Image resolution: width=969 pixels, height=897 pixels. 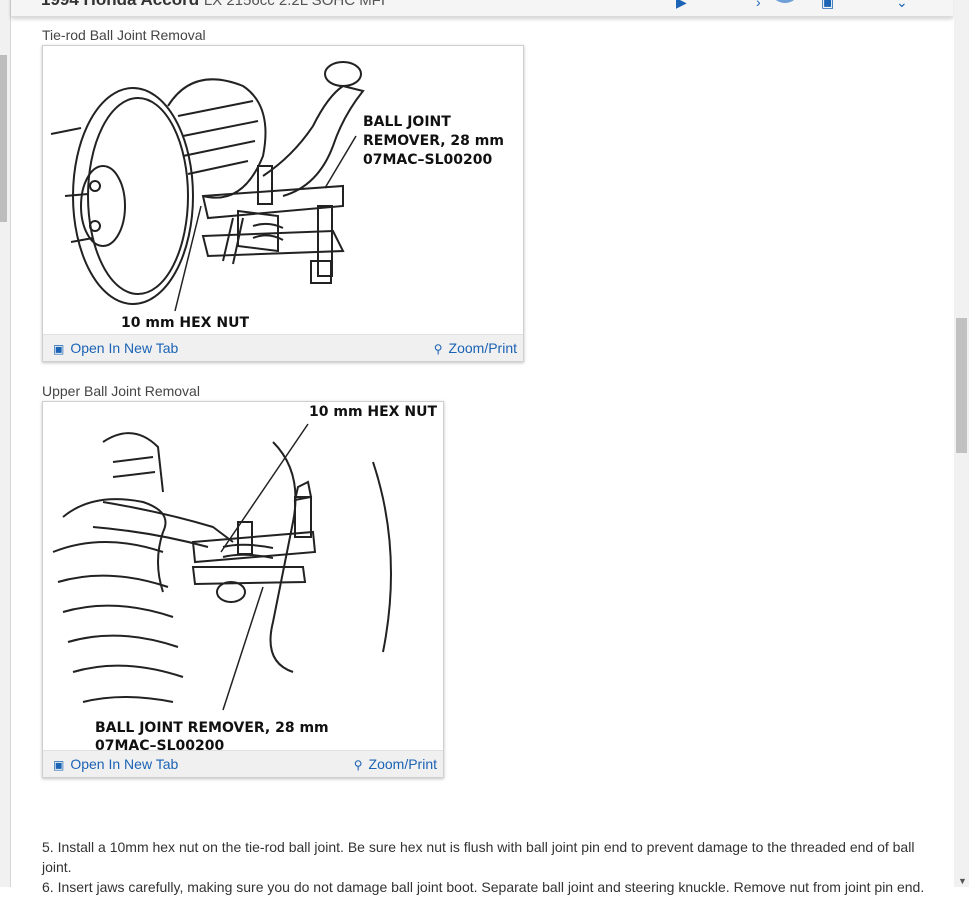 What do you see at coordinates (902, 5) in the screenshot?
I see `chevron-down-icon: ⌄` at bounding box center [902, 5].